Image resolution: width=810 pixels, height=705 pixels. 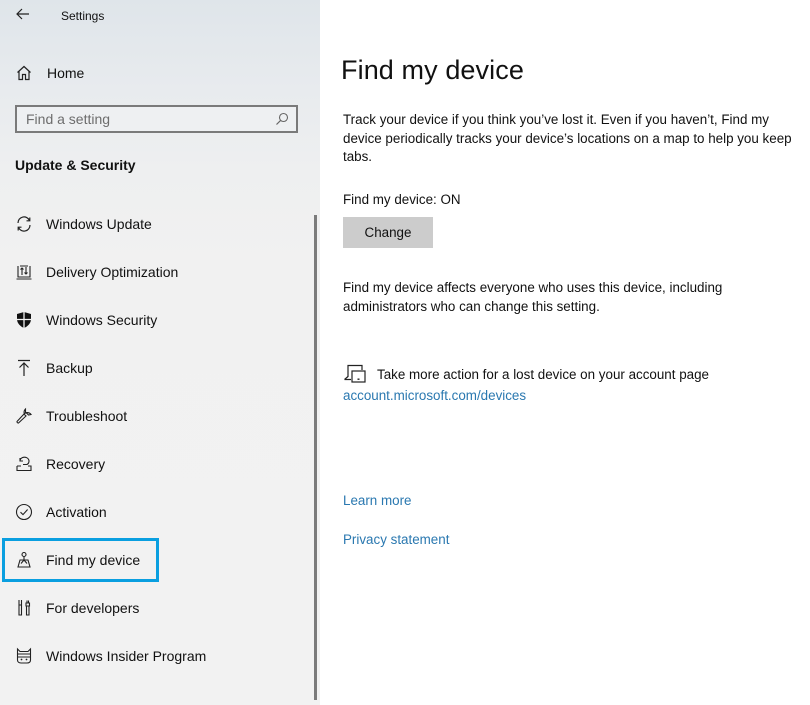 I want to click on ninja-cat-icon, so click(x=24, y=656).